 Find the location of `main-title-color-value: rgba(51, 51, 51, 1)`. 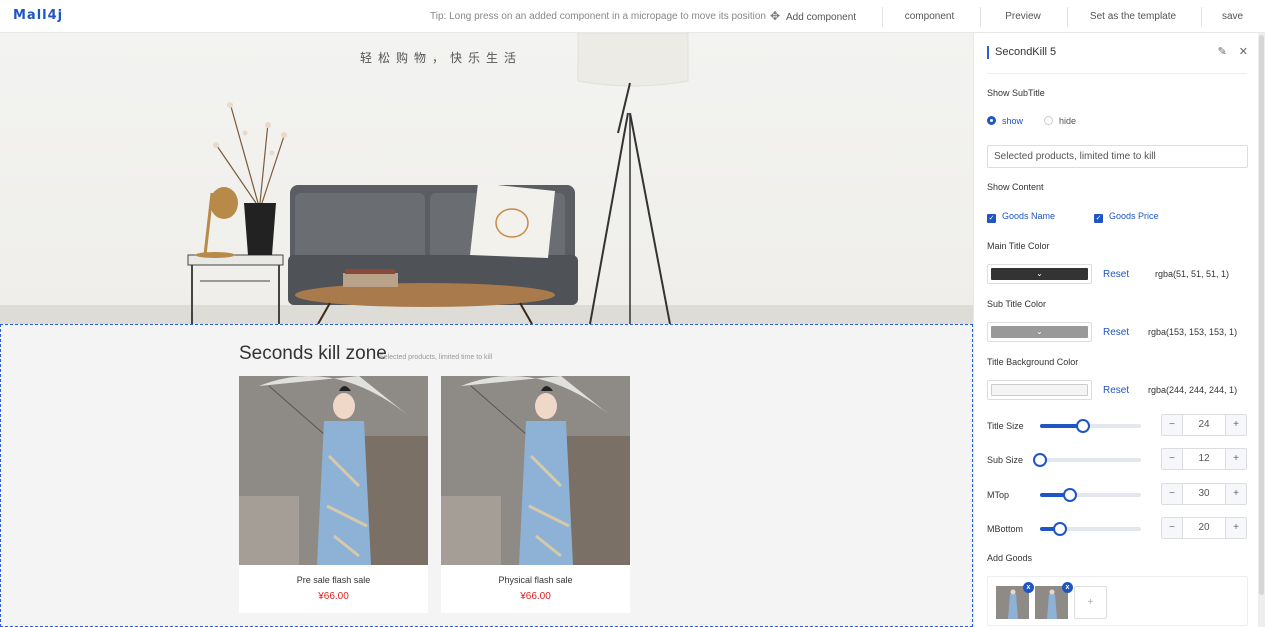

main-title-color-value: rgba(51, 51, 51, 1) is located at coordinates (1192, 274).